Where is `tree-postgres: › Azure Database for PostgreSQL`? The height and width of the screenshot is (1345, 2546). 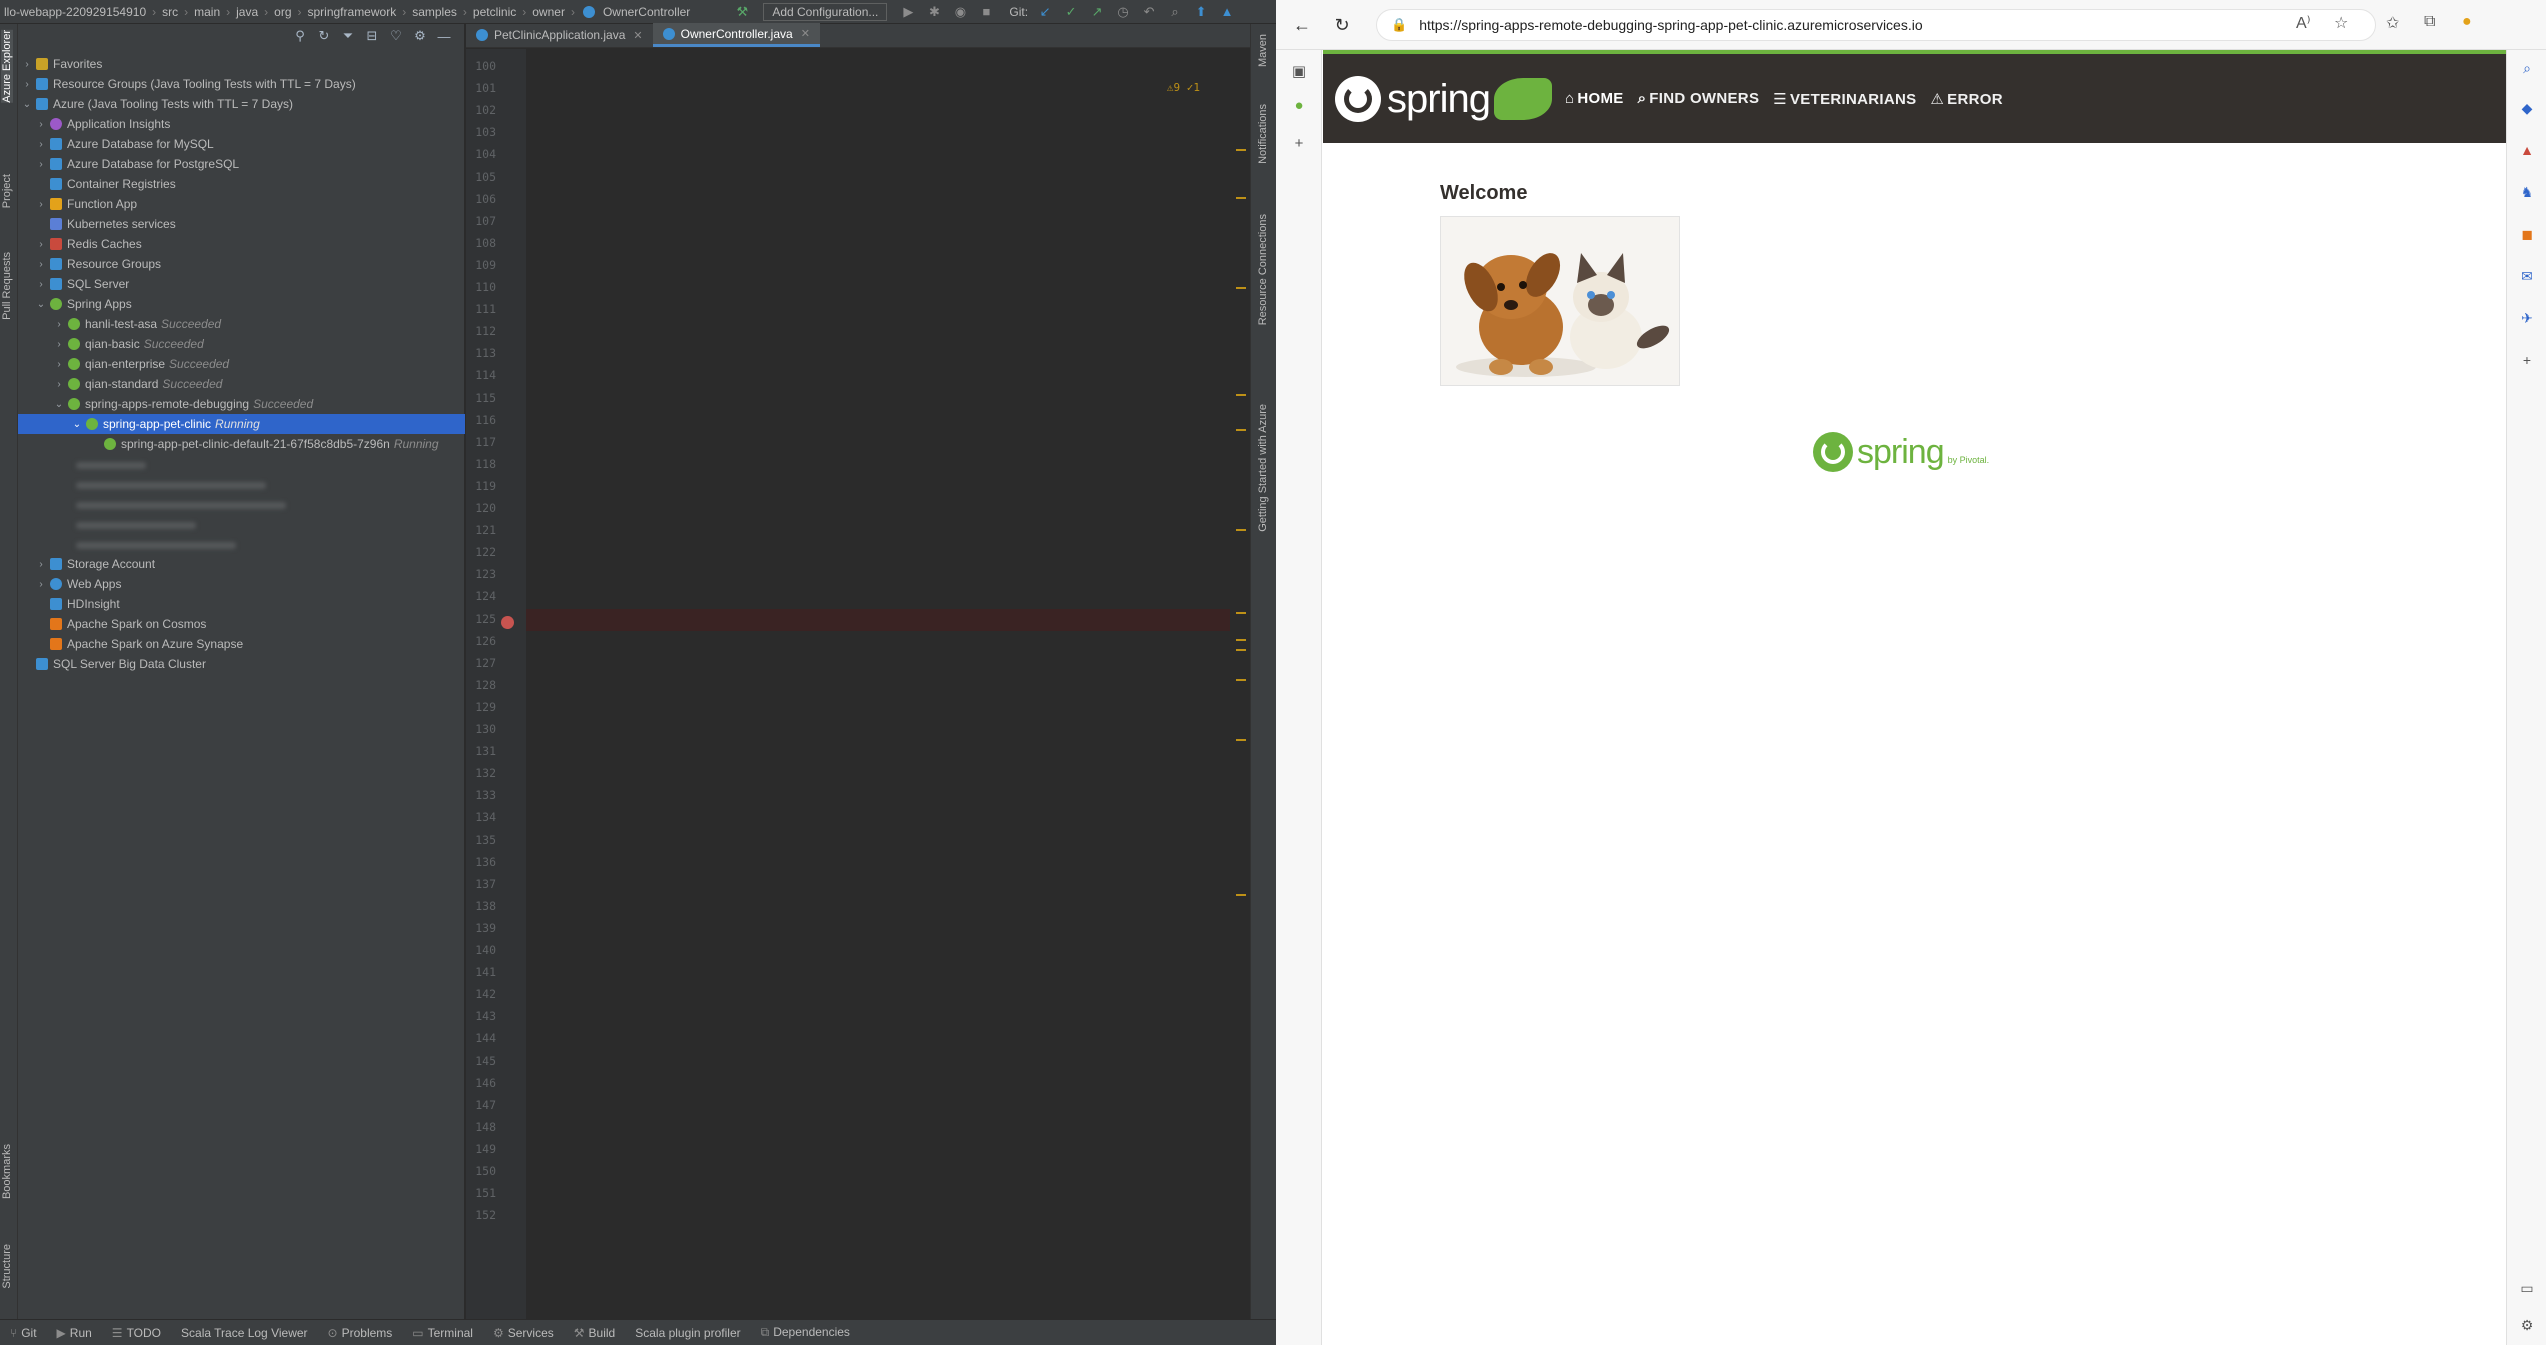
tree-postgres: › Azure Database for PostgreSQL is located at coordinates (241, 164).